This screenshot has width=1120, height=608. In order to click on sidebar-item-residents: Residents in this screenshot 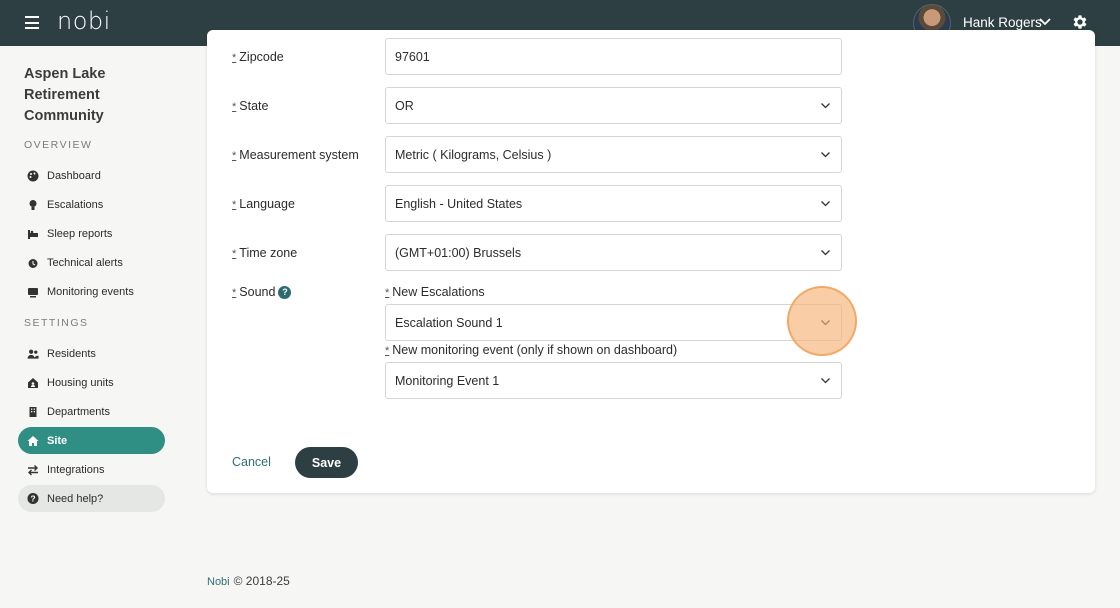, I will do `click(91, 353)`.